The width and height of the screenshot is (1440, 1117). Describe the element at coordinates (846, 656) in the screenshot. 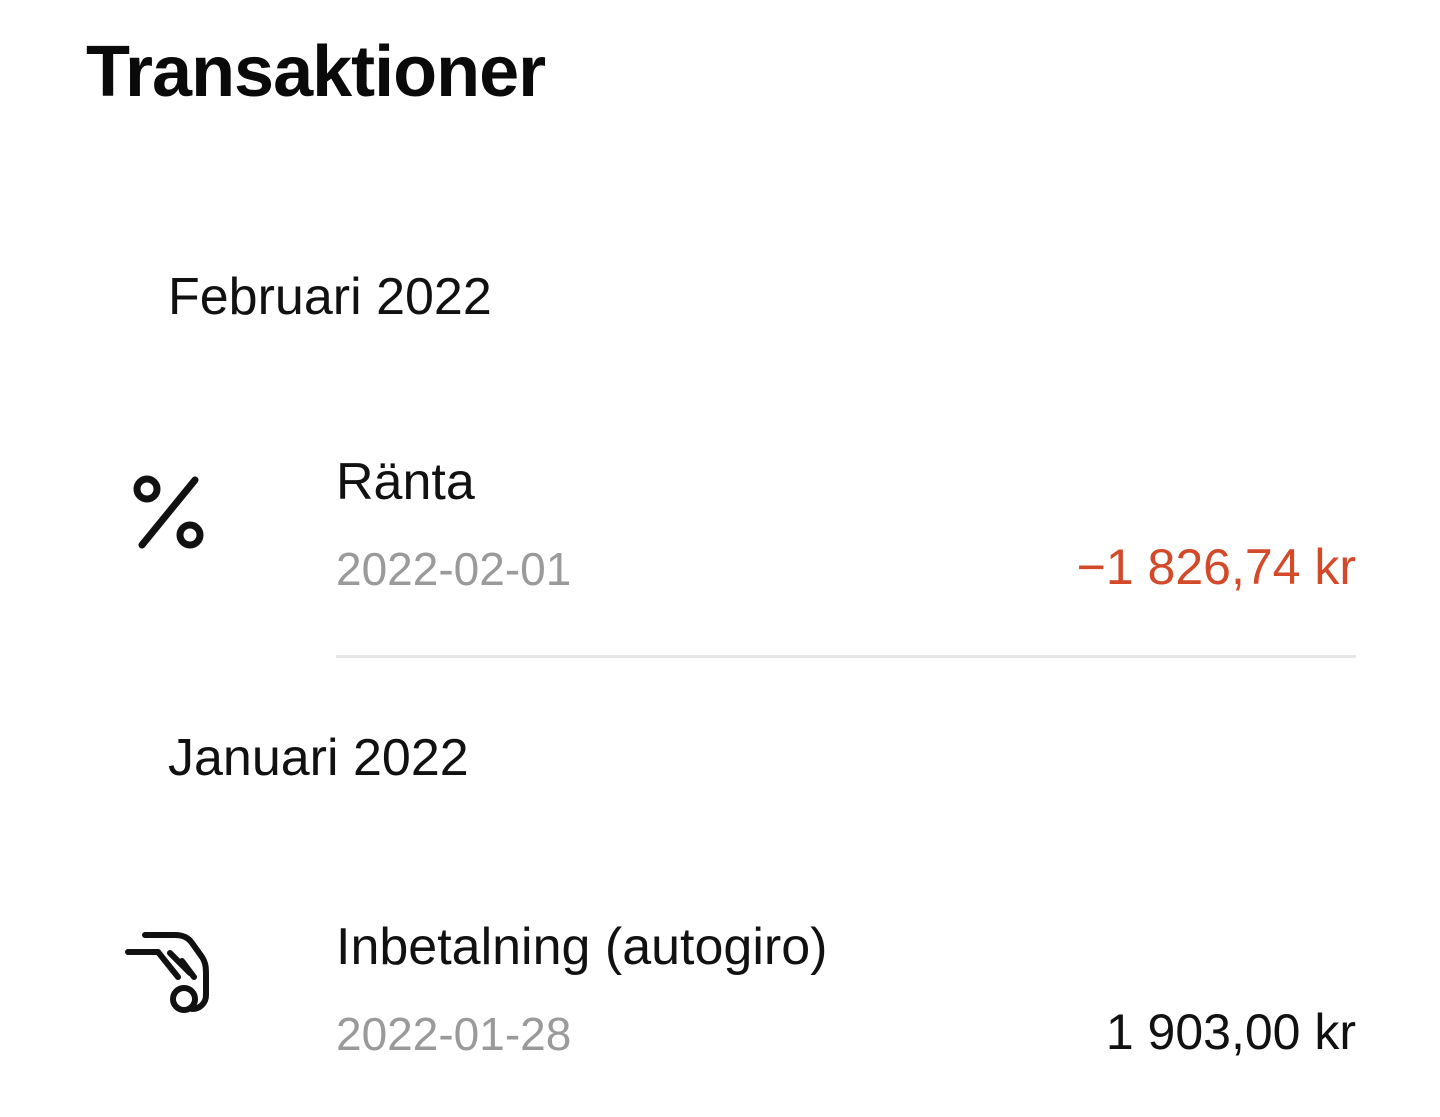

I see `row-divider` at that location.